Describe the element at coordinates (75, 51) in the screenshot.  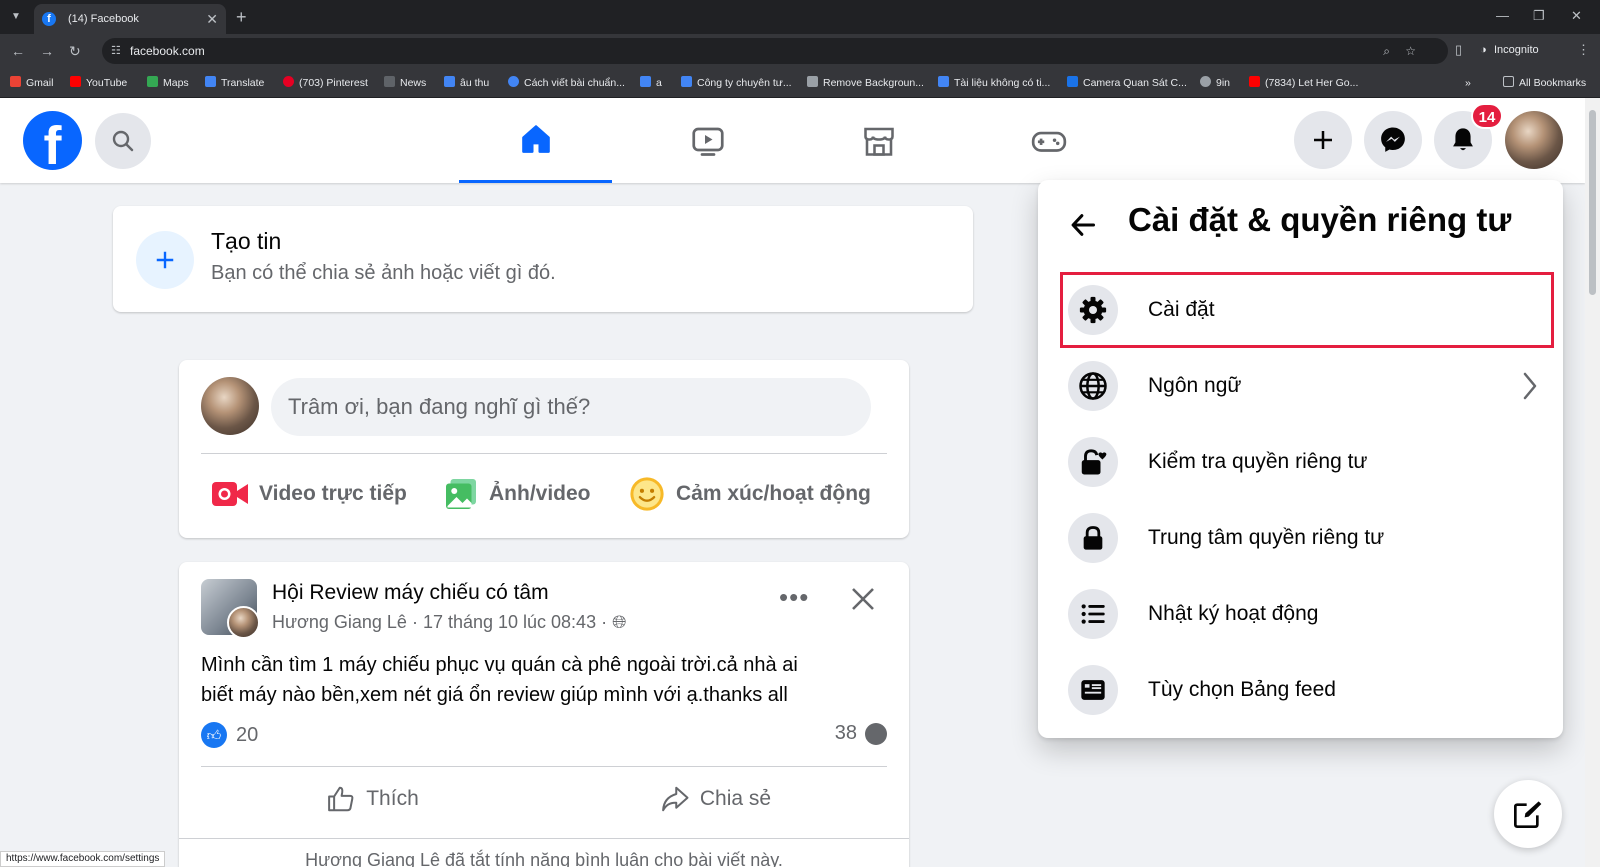
I see `reload-icon: ↻` at that location.